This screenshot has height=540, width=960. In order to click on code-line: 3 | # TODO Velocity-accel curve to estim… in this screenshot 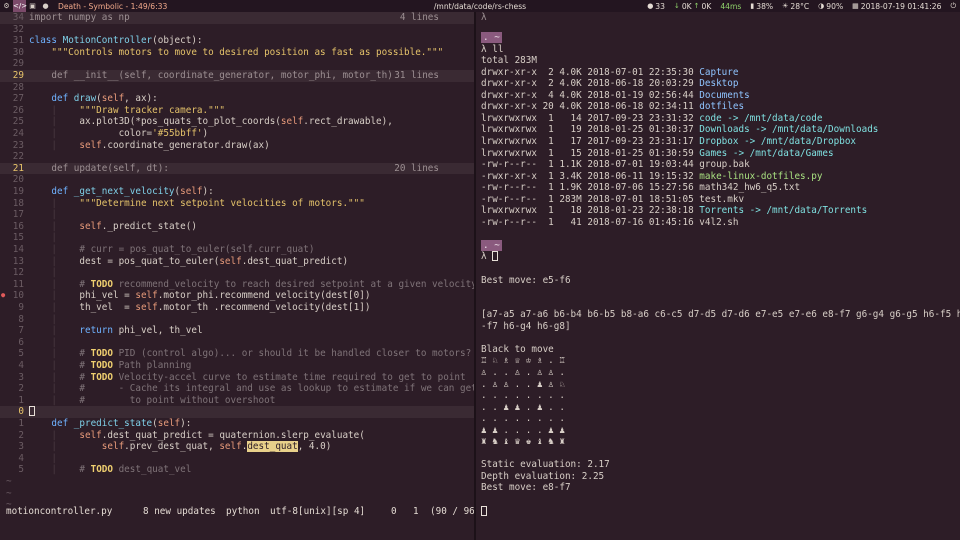, I will do `click(237, 378)`.